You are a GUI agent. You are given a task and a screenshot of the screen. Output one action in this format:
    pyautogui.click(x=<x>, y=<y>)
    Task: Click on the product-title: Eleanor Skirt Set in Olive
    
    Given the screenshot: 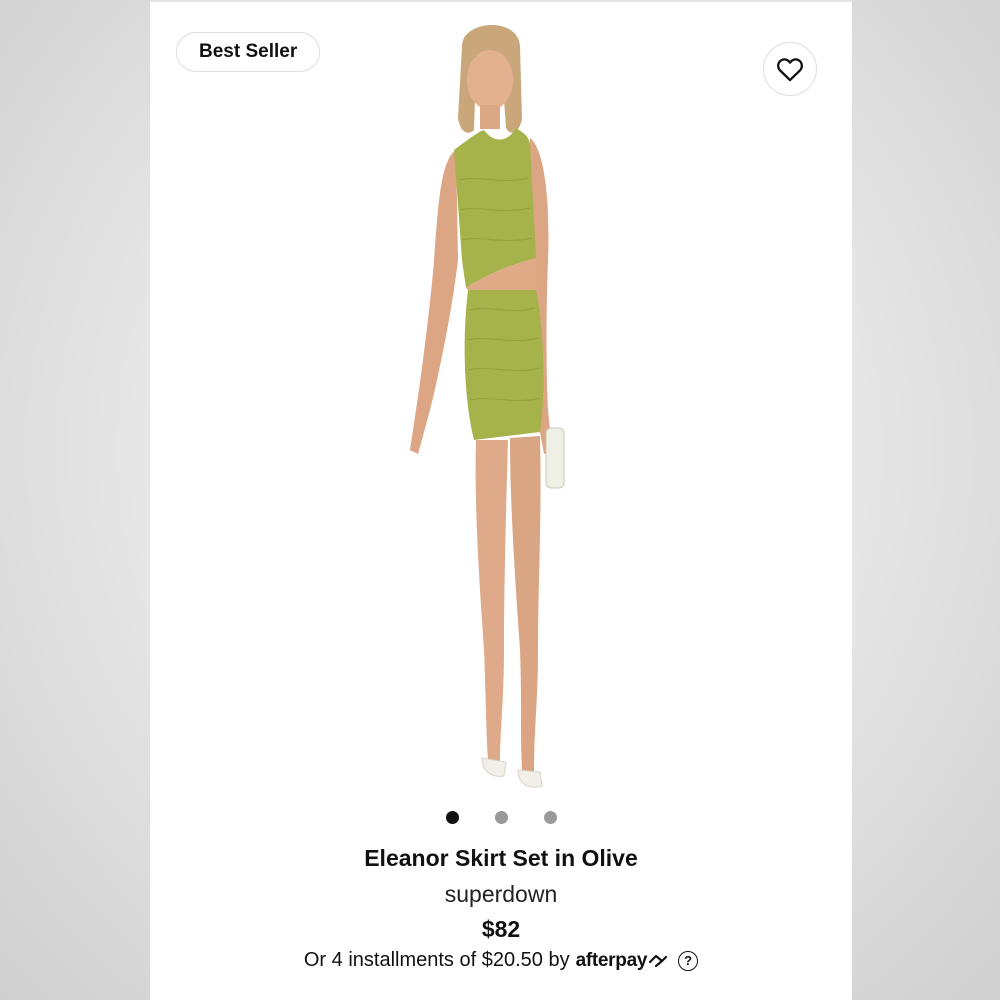 What is the action you would take?
    pyautogui.click(x=501, y=858)
    